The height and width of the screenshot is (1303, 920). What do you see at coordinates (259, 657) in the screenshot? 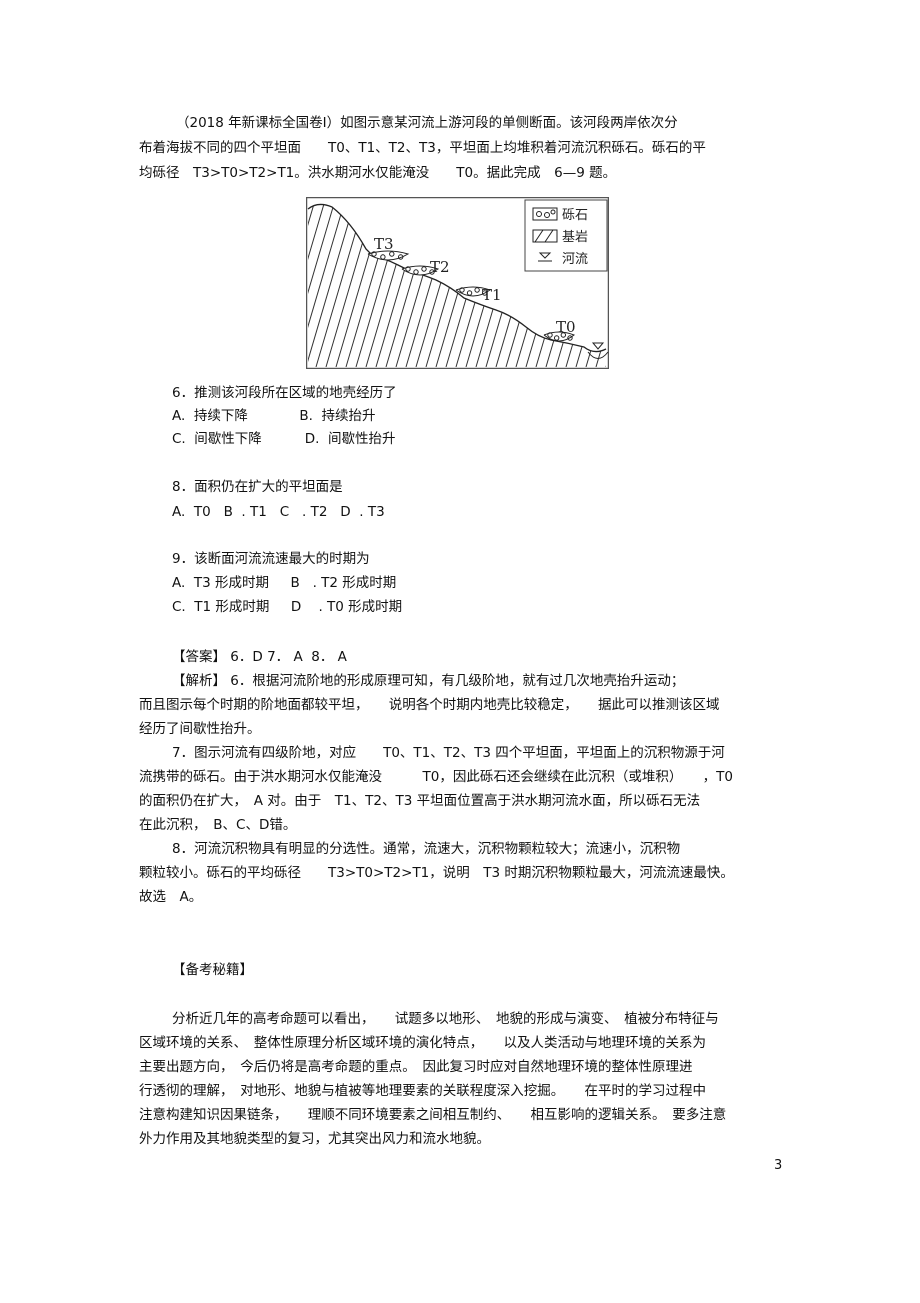
I see `answer-line: 【答案】 6．D 7． A 8． A` at bounding box center [259, 657].